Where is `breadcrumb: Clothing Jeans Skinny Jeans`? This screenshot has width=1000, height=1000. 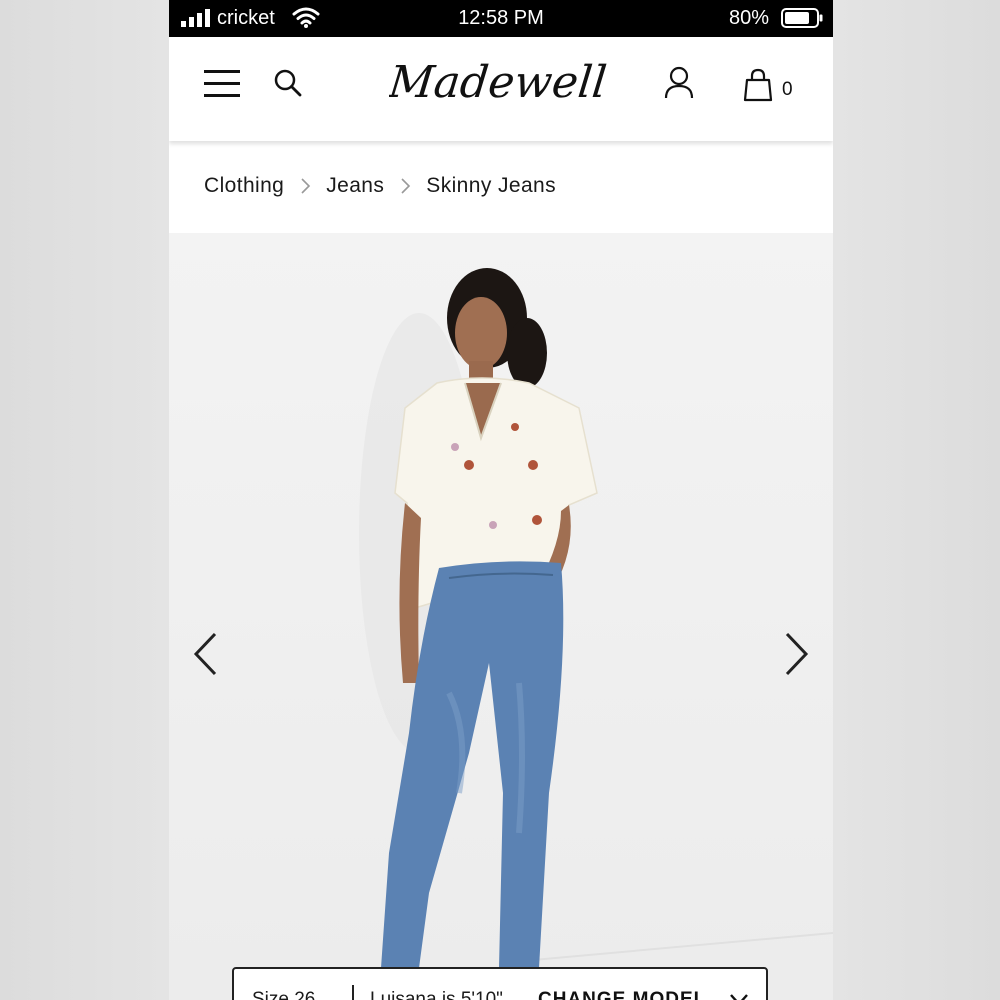
breadcrumb: Clothing Jeans Skinny Jeans is located at coordinates (501, 187).